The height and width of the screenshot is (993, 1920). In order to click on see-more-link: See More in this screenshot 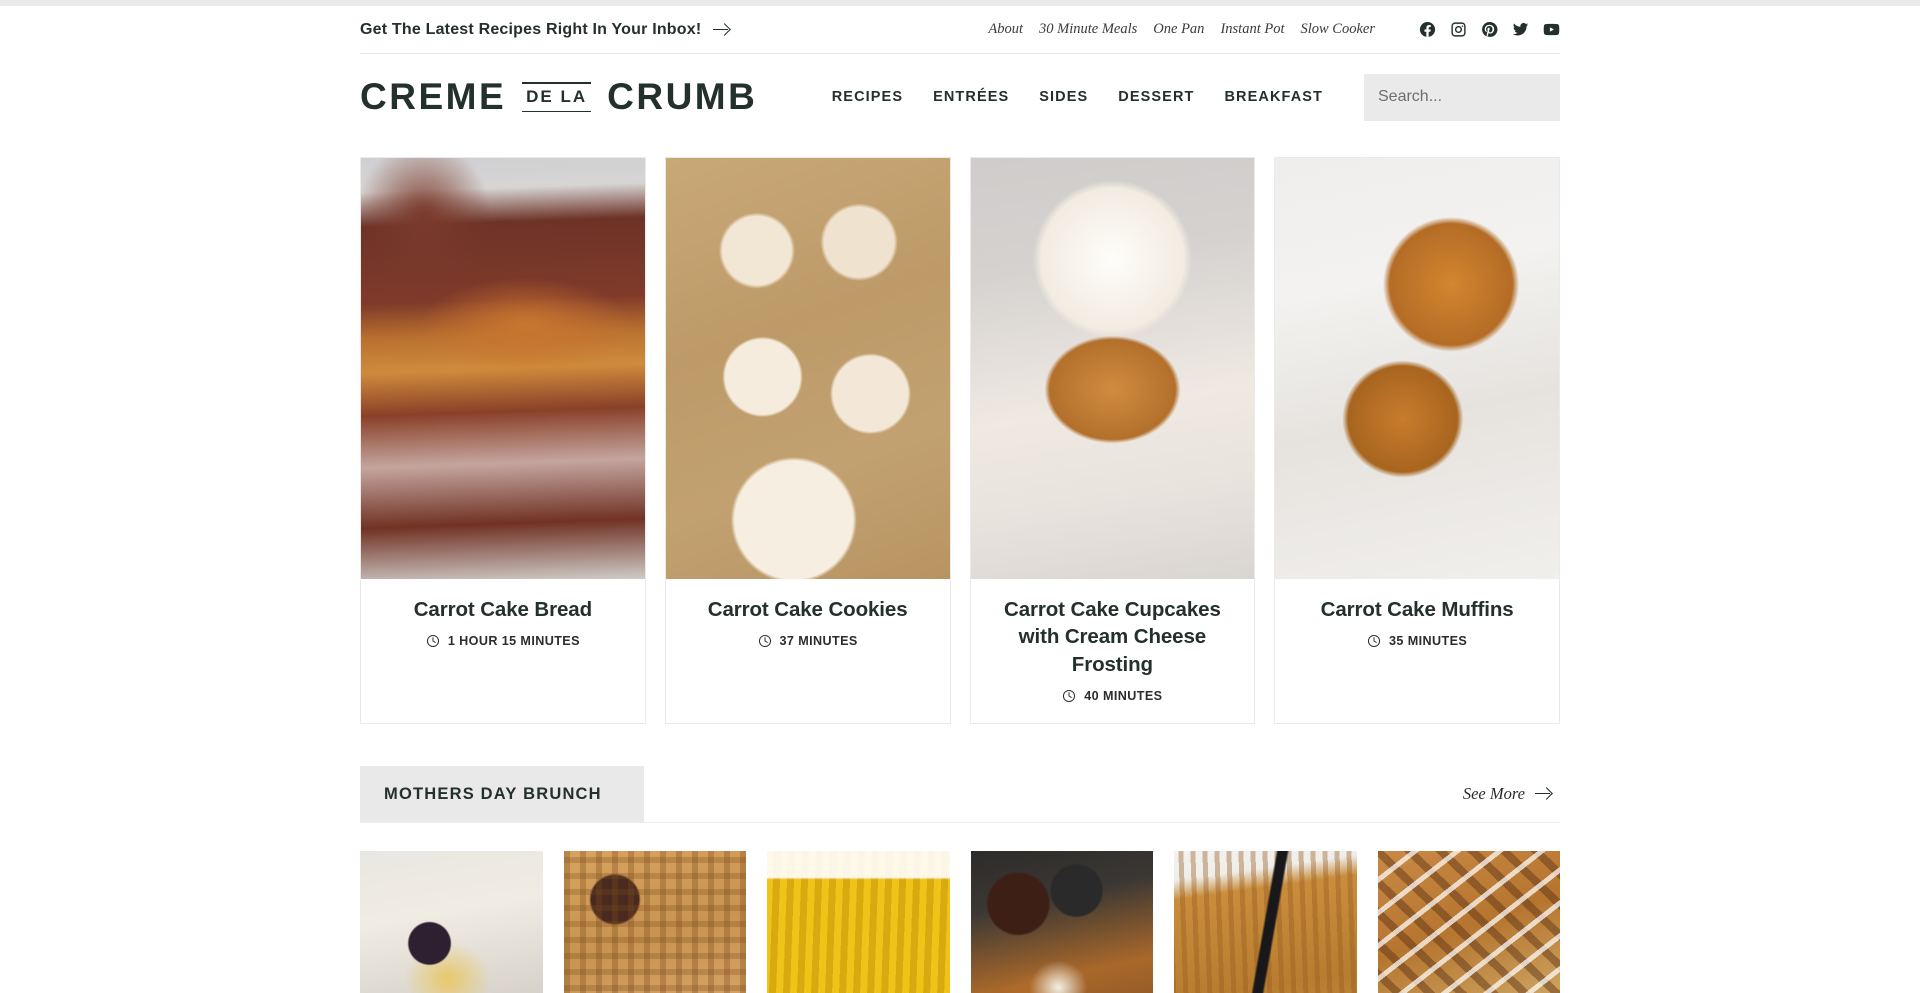, I will do `click(1511, 794)`.